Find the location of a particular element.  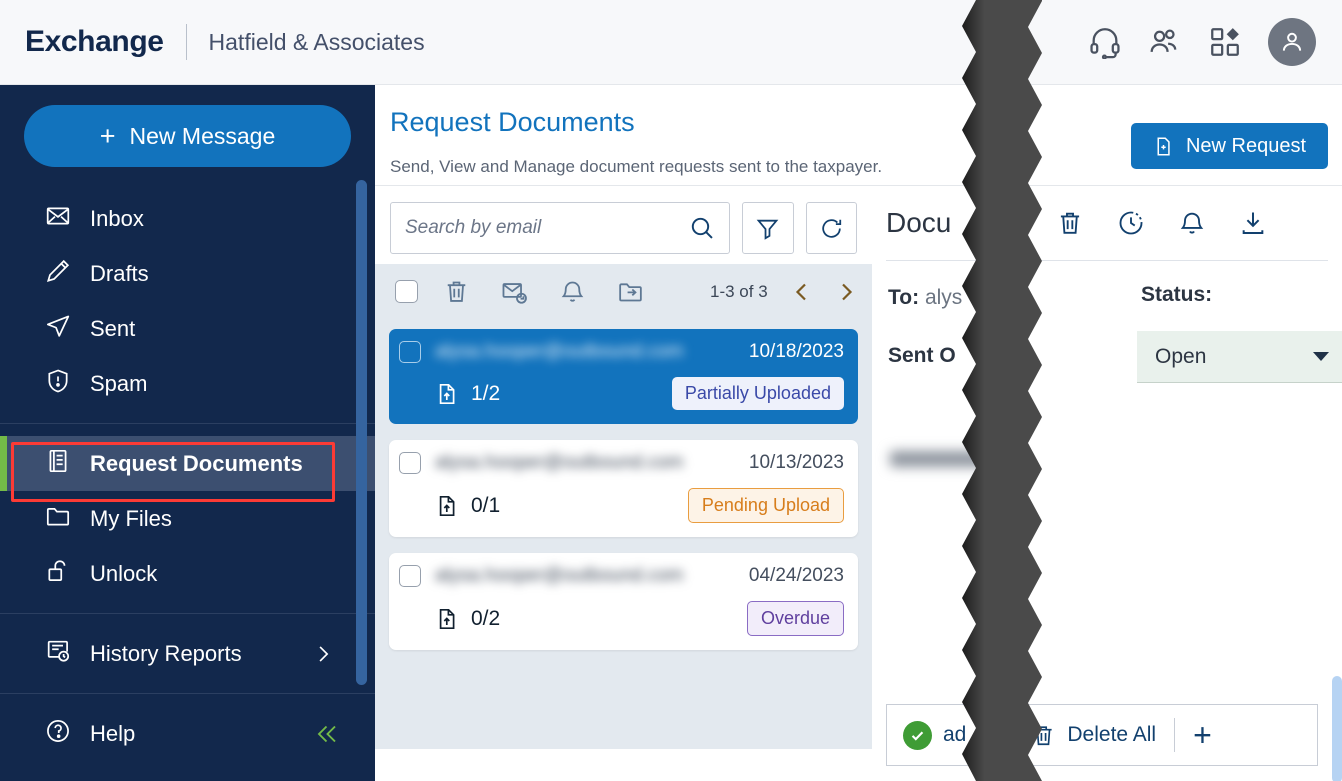

sidebar-item-history-reports: History Reports is located at coordinates (187, 653).